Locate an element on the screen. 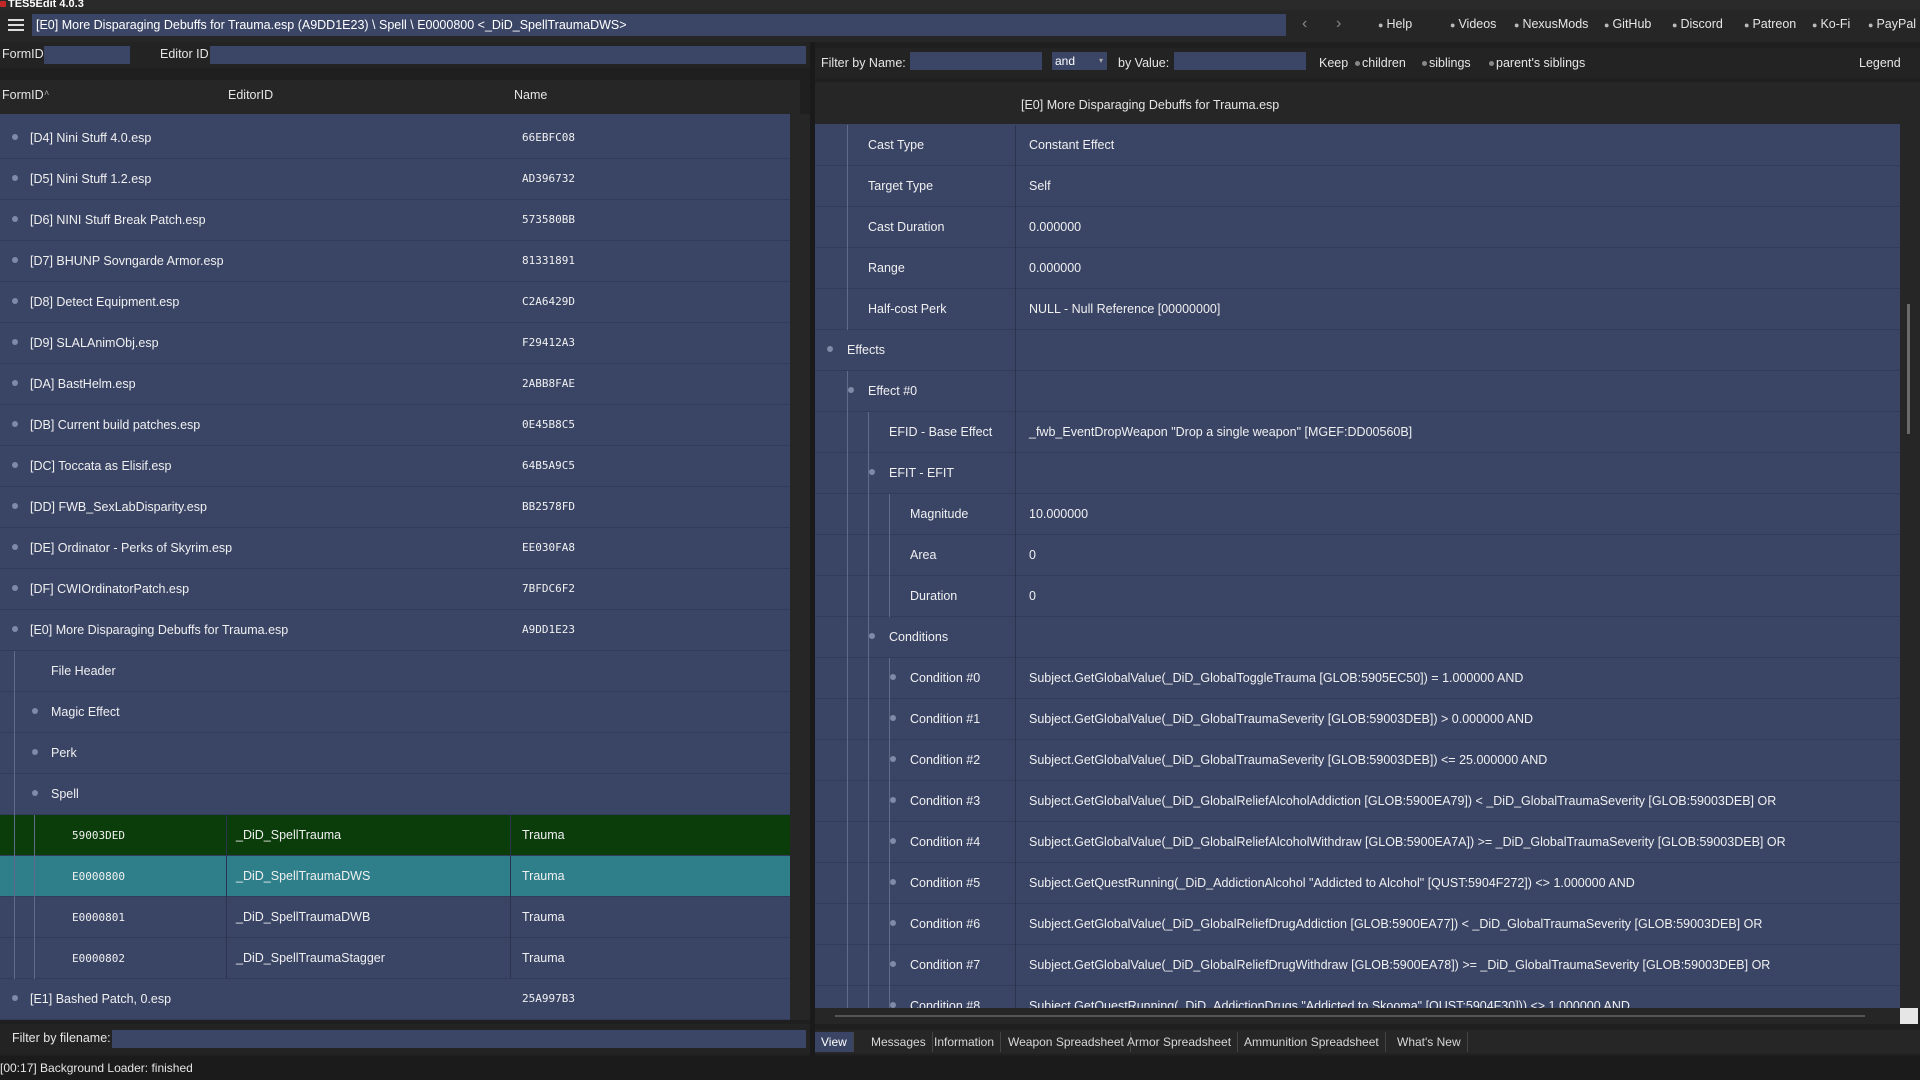 This screenshot has height=1080, width=1920. tree-row: [DF] CWIOrdinatorPatch.esp 7BFDC6F2 is located at coordinates (395, 589).